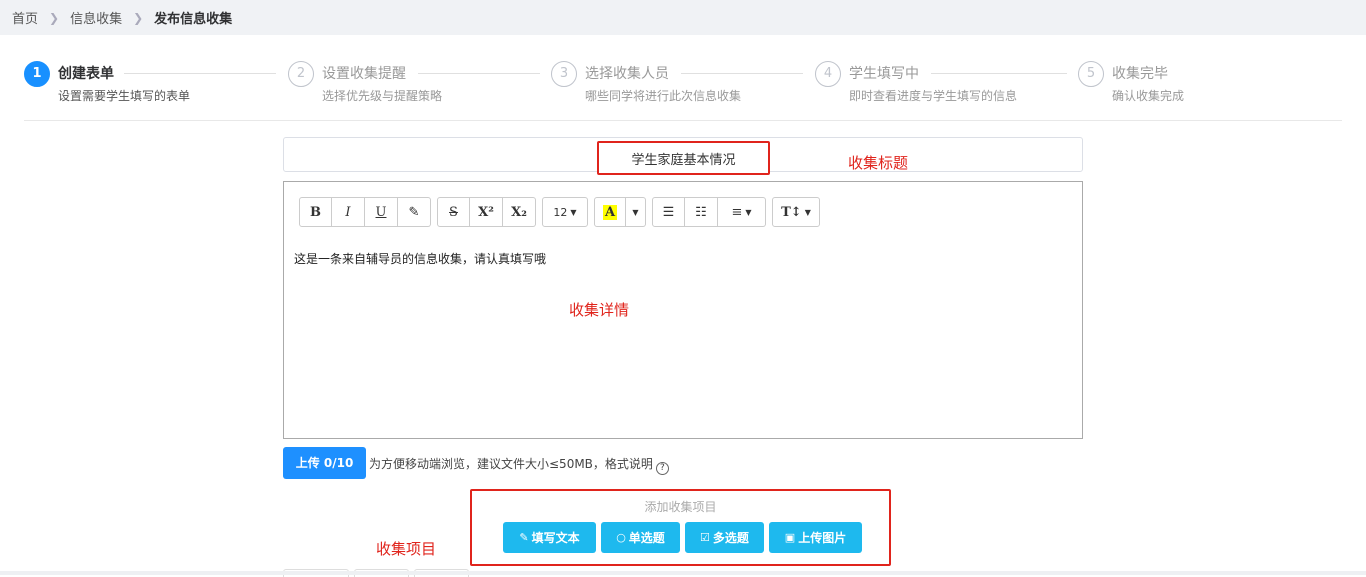  What do you see at coordinates (348, 212) in the screenshot?
I see `italic-button: I` at bounding box center [348, 212].